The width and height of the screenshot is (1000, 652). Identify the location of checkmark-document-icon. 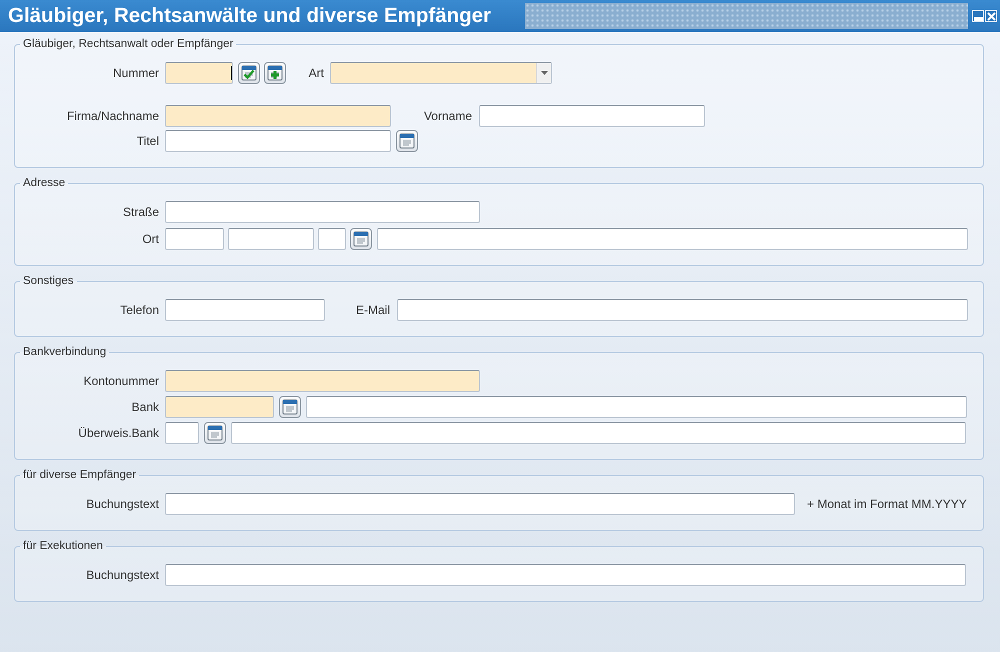
(249, 73).